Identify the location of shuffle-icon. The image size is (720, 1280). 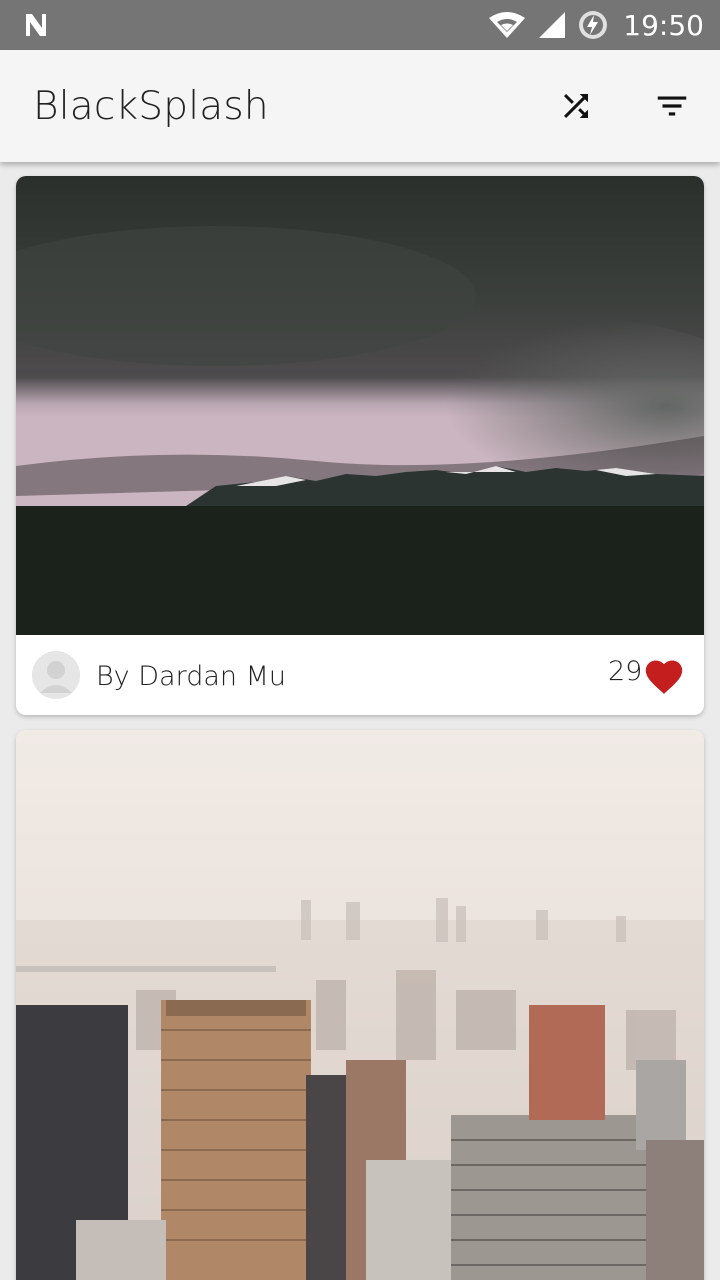
(576, 106).